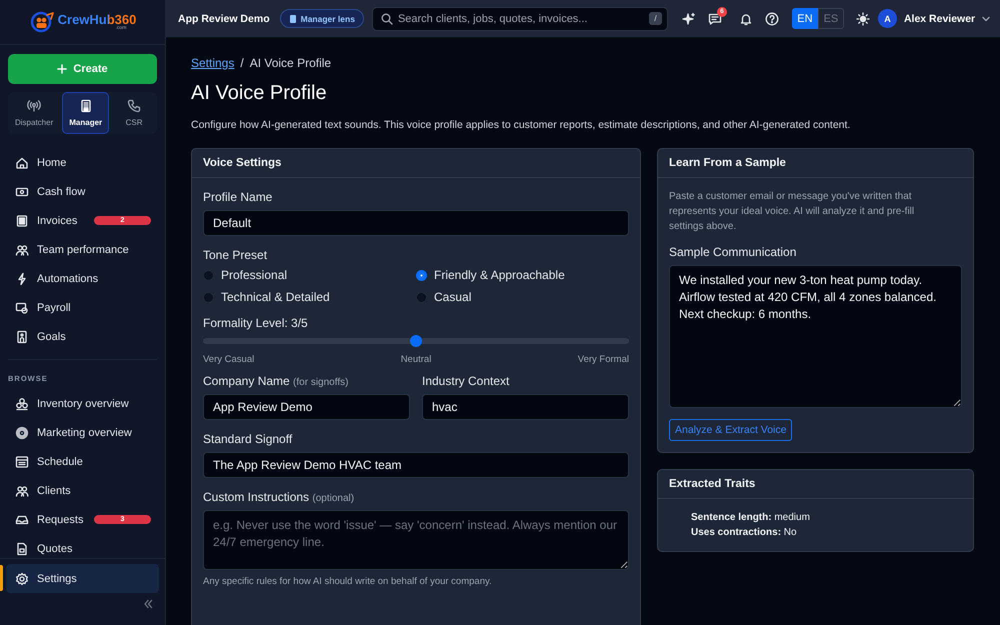 The height and width of the screenshot is (625, 1000). I want to click on industry-field: hvac, so click(525, 407).